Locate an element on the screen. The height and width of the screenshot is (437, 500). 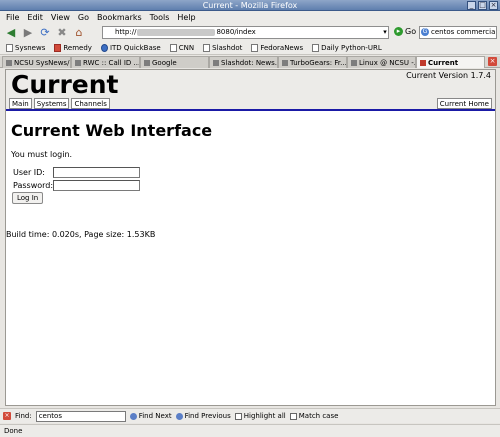
find-next-label: Find Next is located at coordinates (155, 416).